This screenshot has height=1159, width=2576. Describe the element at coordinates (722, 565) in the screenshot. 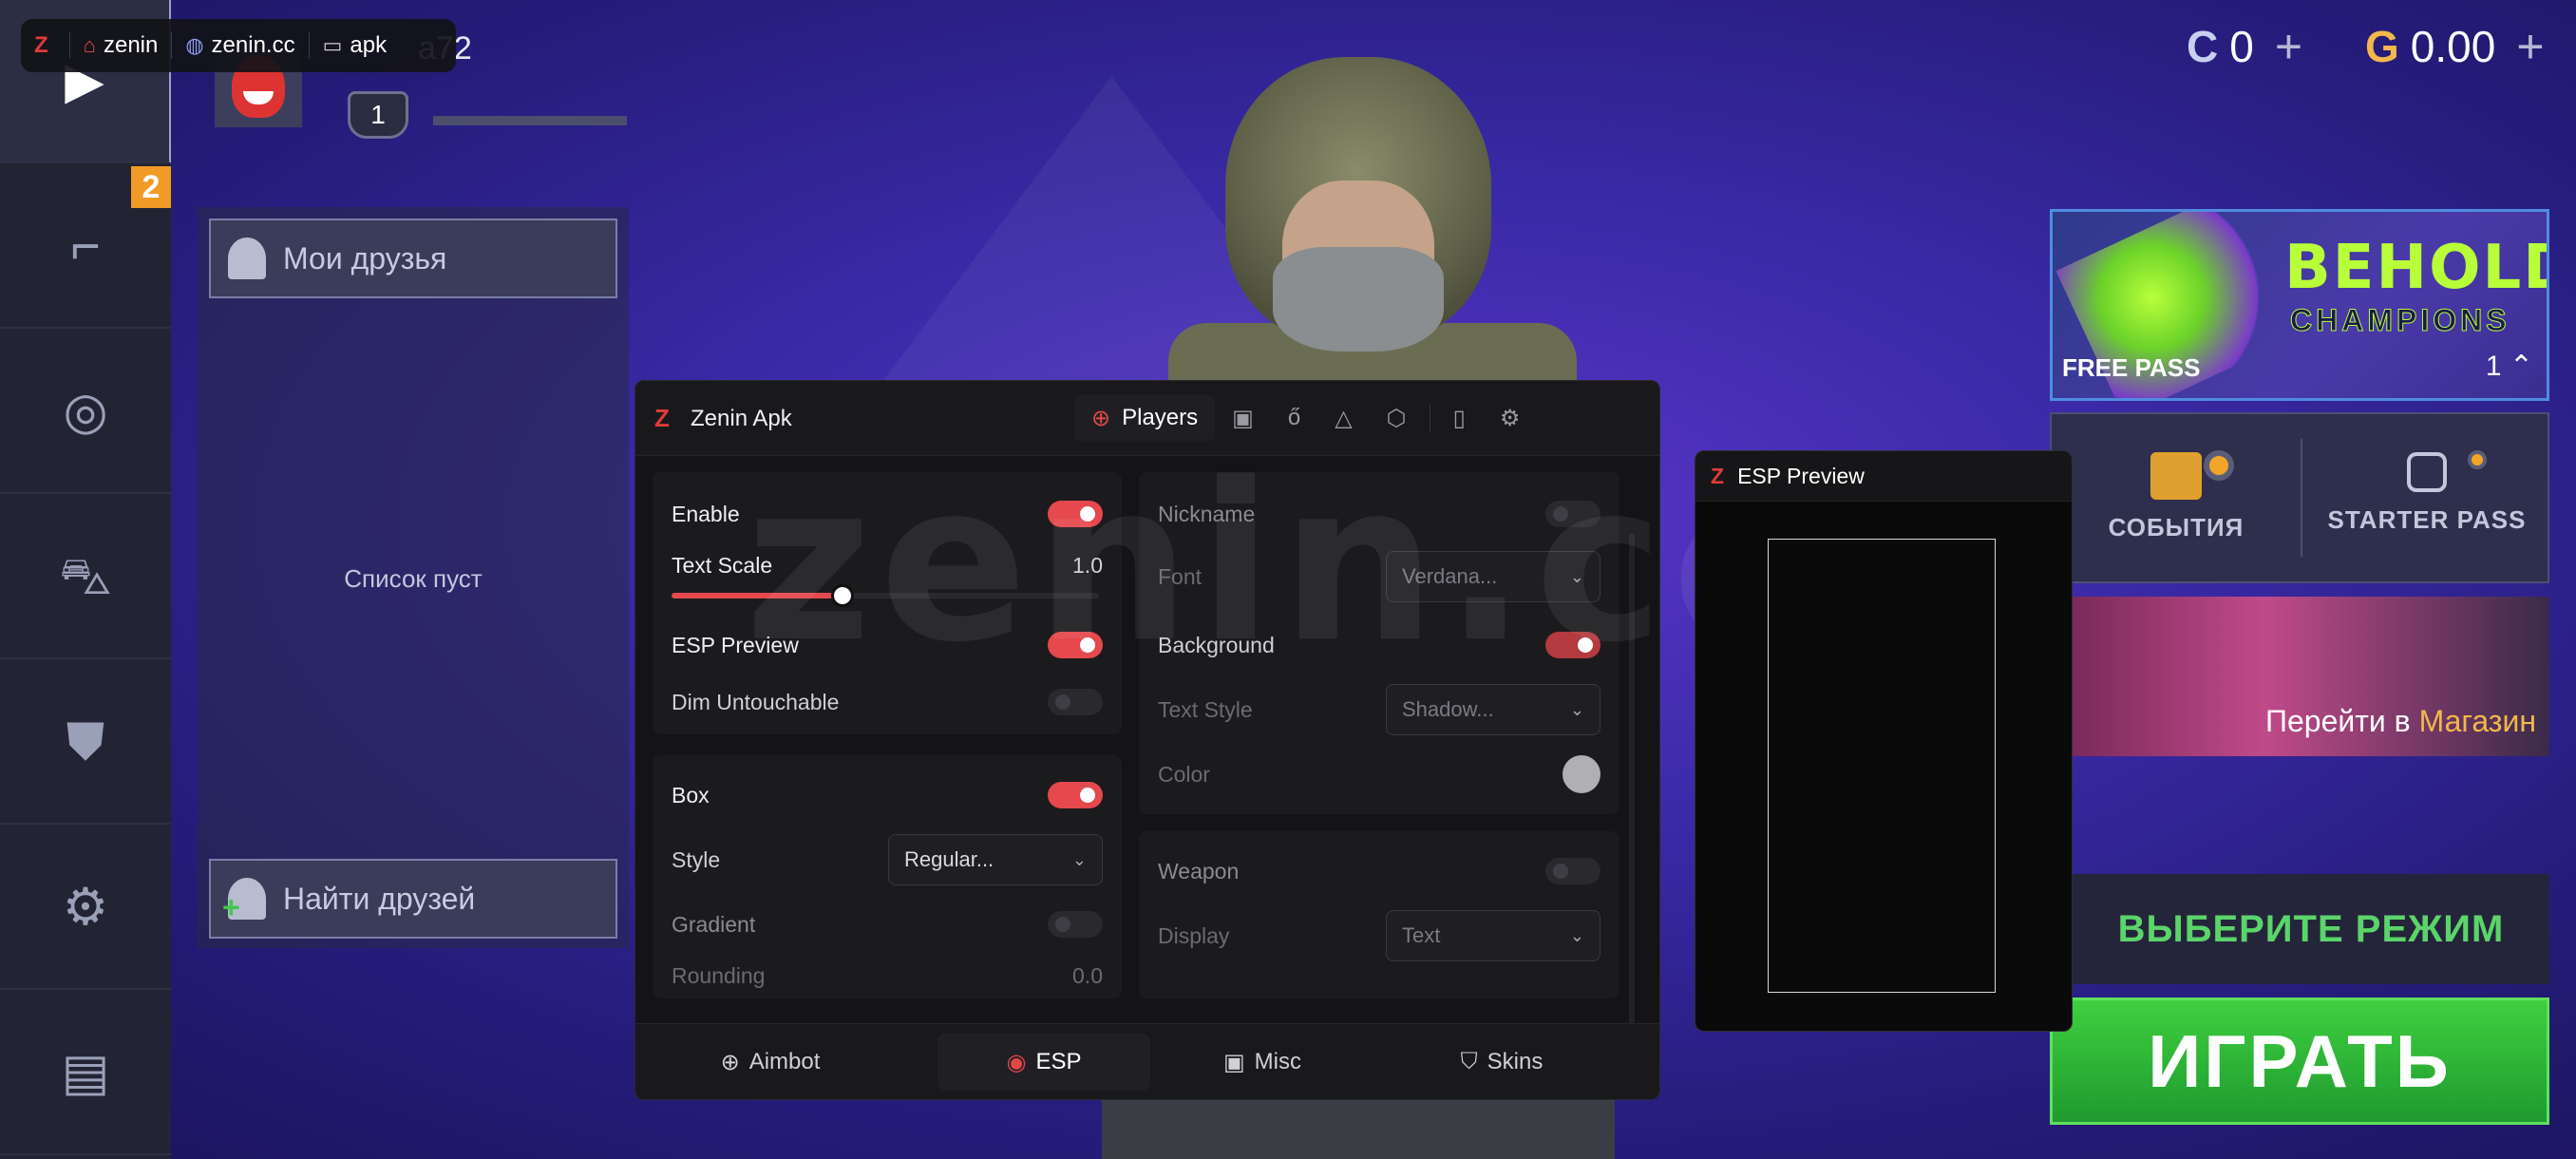

I see `text-scale-label: Text Scale` at that location.